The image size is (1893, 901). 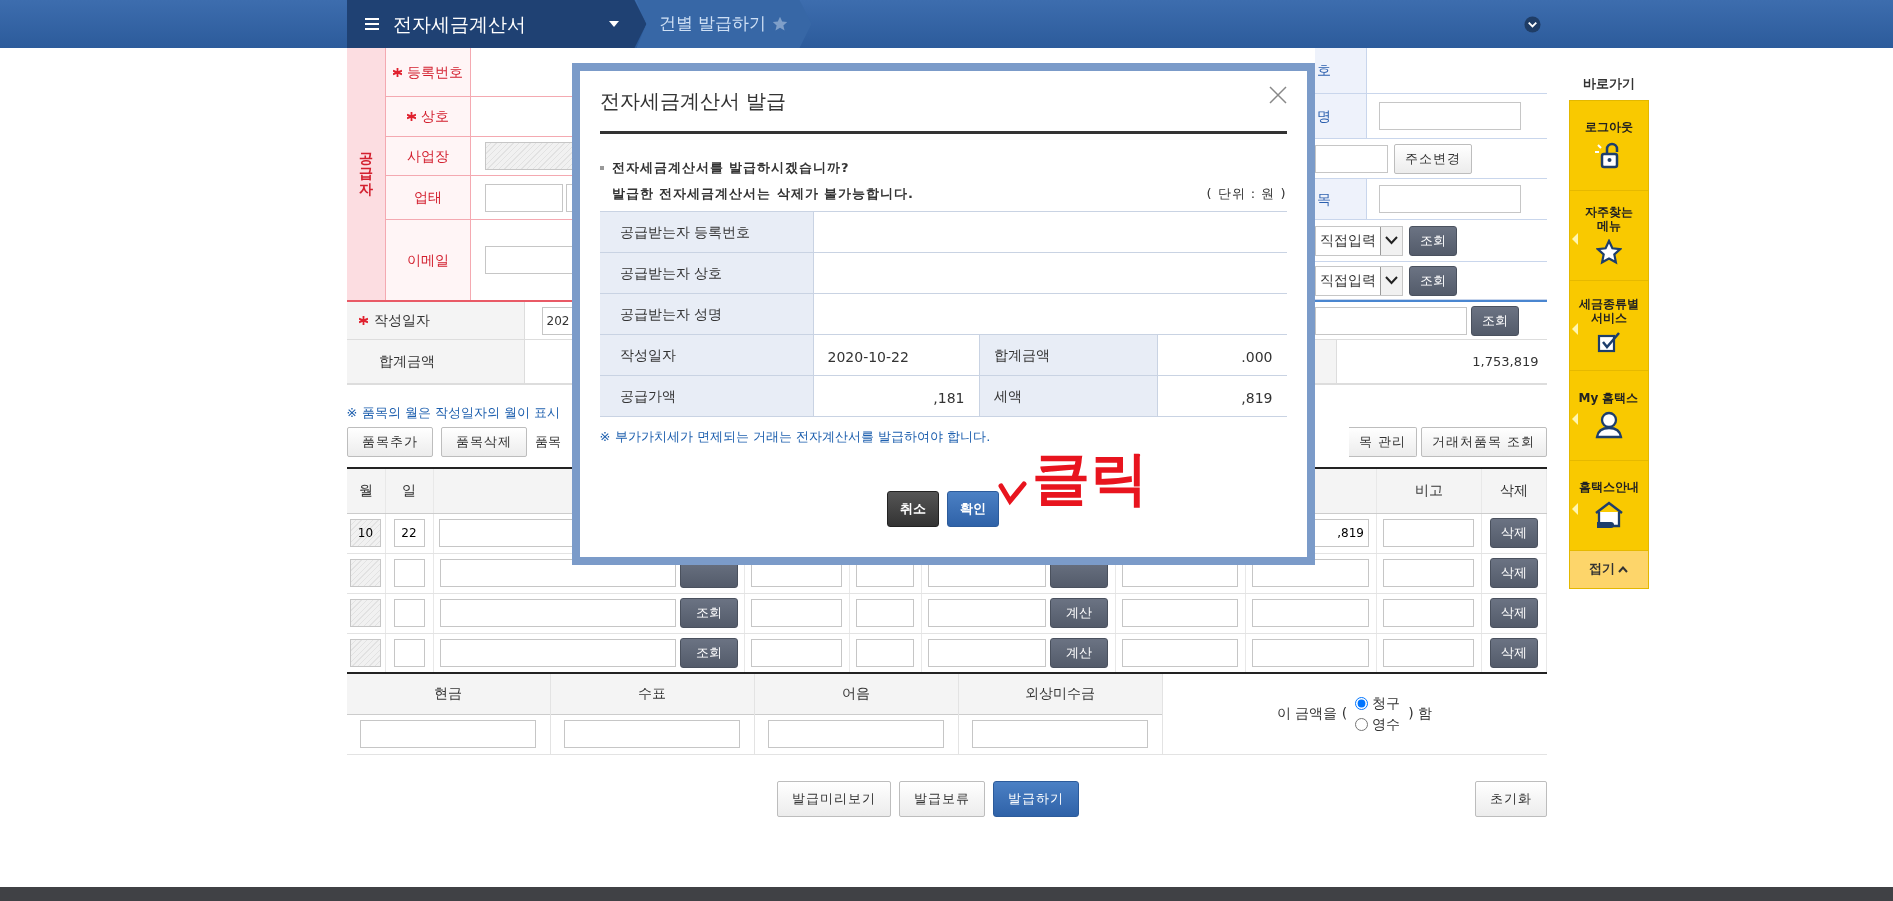 I want to click on address-change-button: 주소변경, so click(x=1432, y=158).